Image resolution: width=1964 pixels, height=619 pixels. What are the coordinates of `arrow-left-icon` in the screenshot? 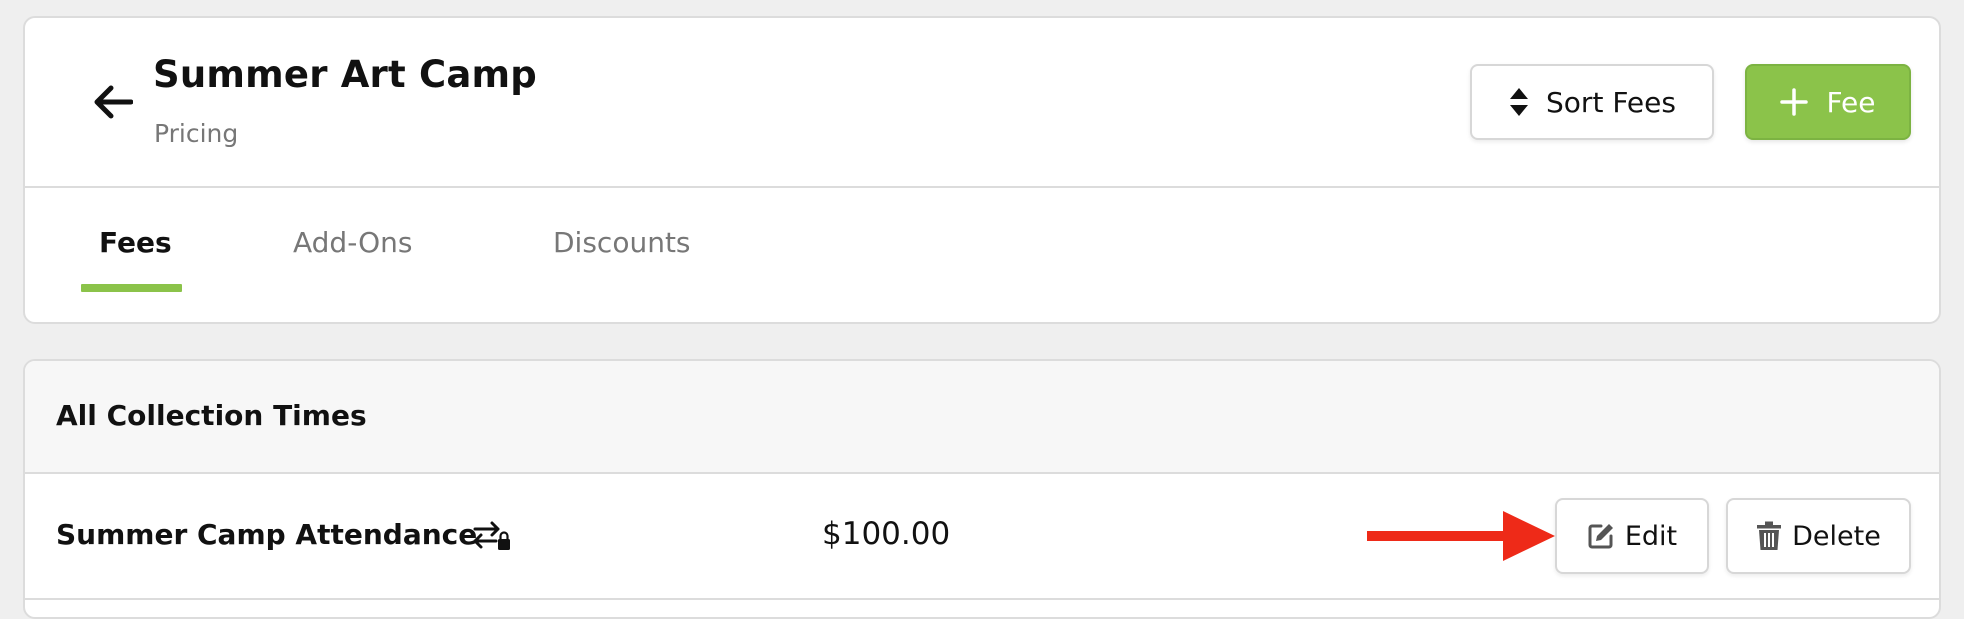 It's located at (113, 102).